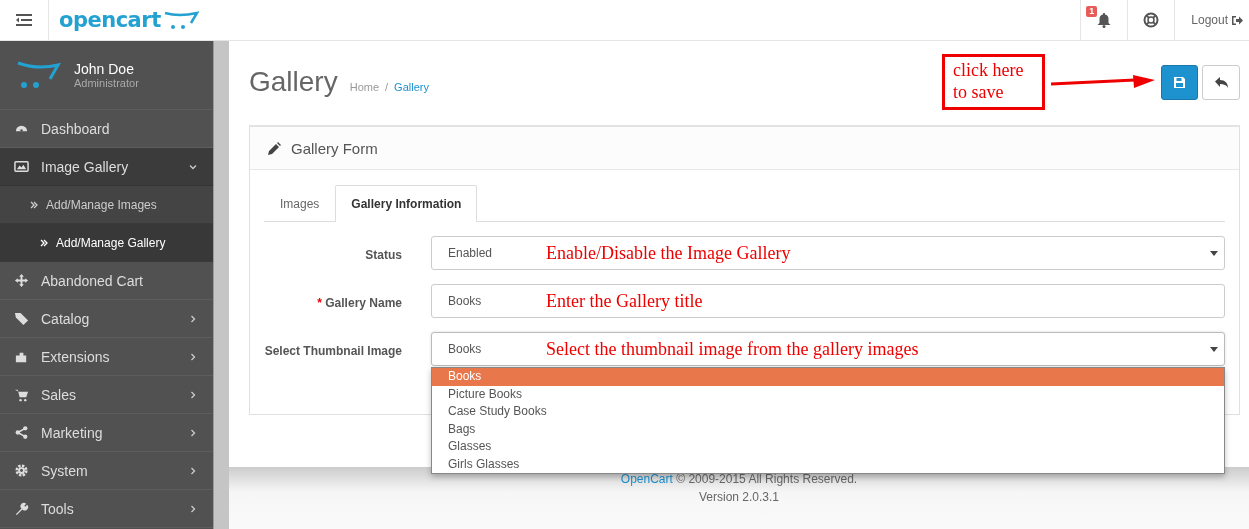 Image resolution: width=1249 pixels, height=529 pixels. I want to click on user-name: John Doe, so click(104, 69).